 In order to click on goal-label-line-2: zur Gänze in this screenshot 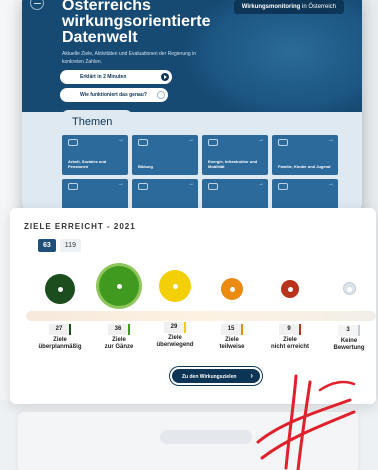, I will do `click(119, 347)`.